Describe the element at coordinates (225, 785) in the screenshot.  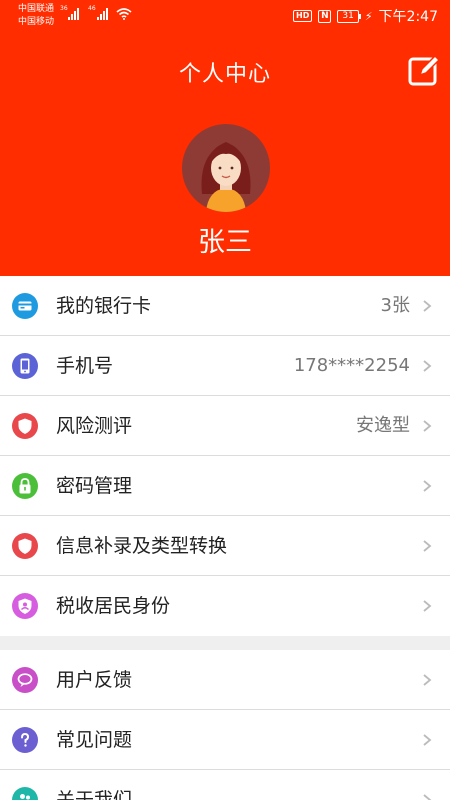
I see `menu-item-about: 关于我们` at that location.